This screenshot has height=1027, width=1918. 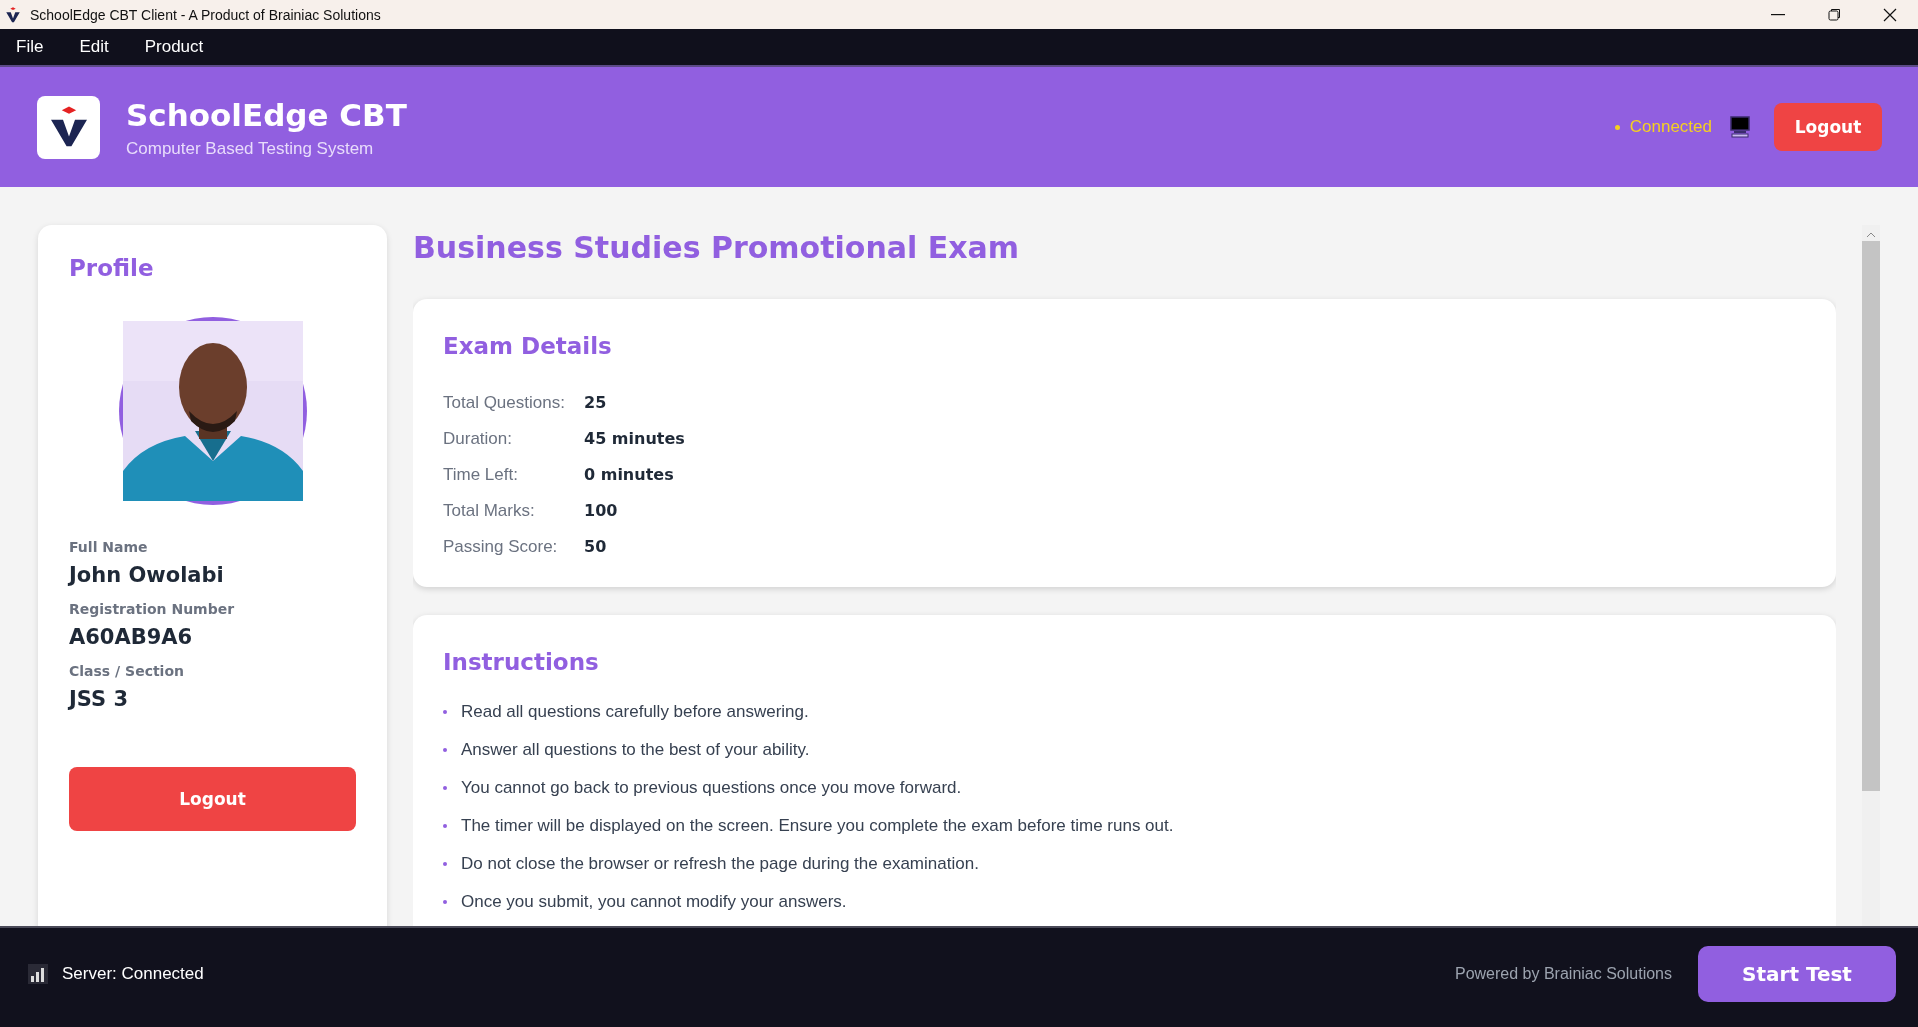 I want to click on instruction-text: Once you submit, you cannot modify your answers., so click(x=654, y=902).